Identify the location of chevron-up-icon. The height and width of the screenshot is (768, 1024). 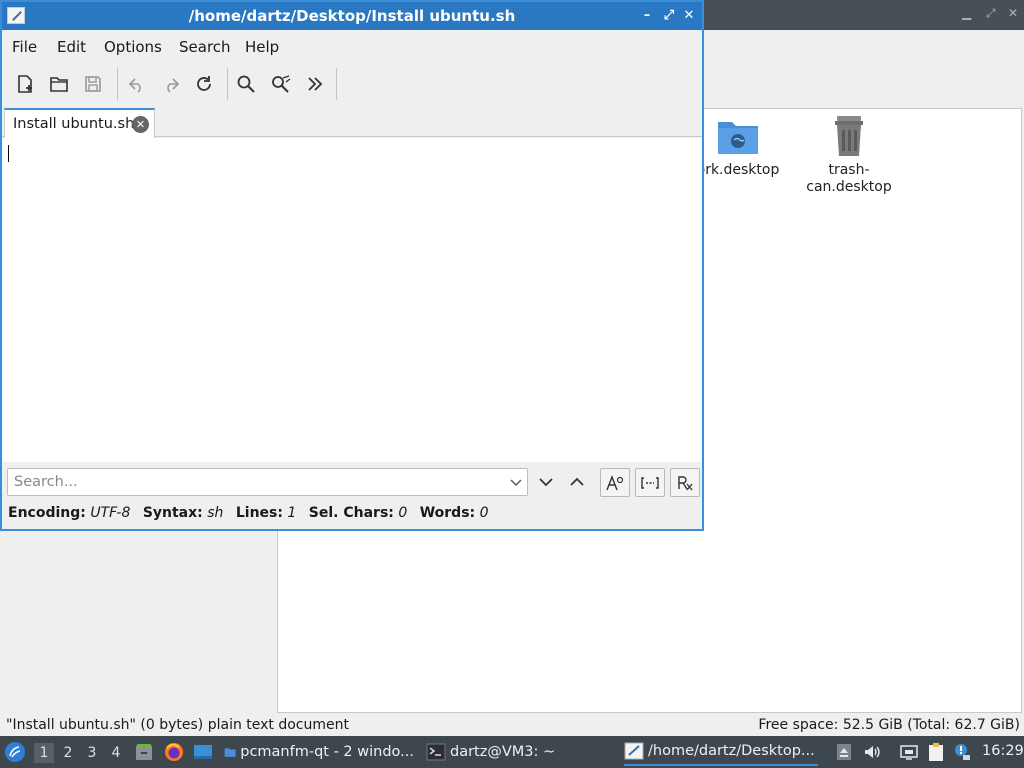
(577, 481).